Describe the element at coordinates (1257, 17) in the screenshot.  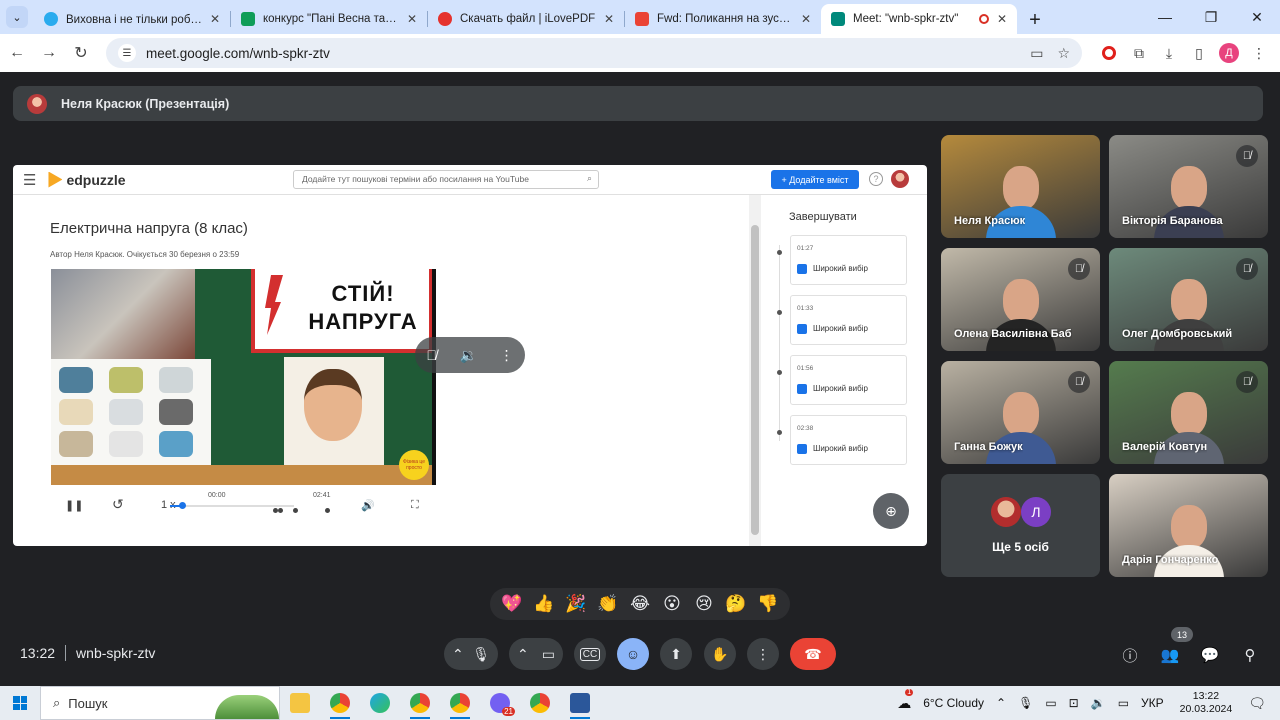
I see `close-window-icon: ✕` at that location.